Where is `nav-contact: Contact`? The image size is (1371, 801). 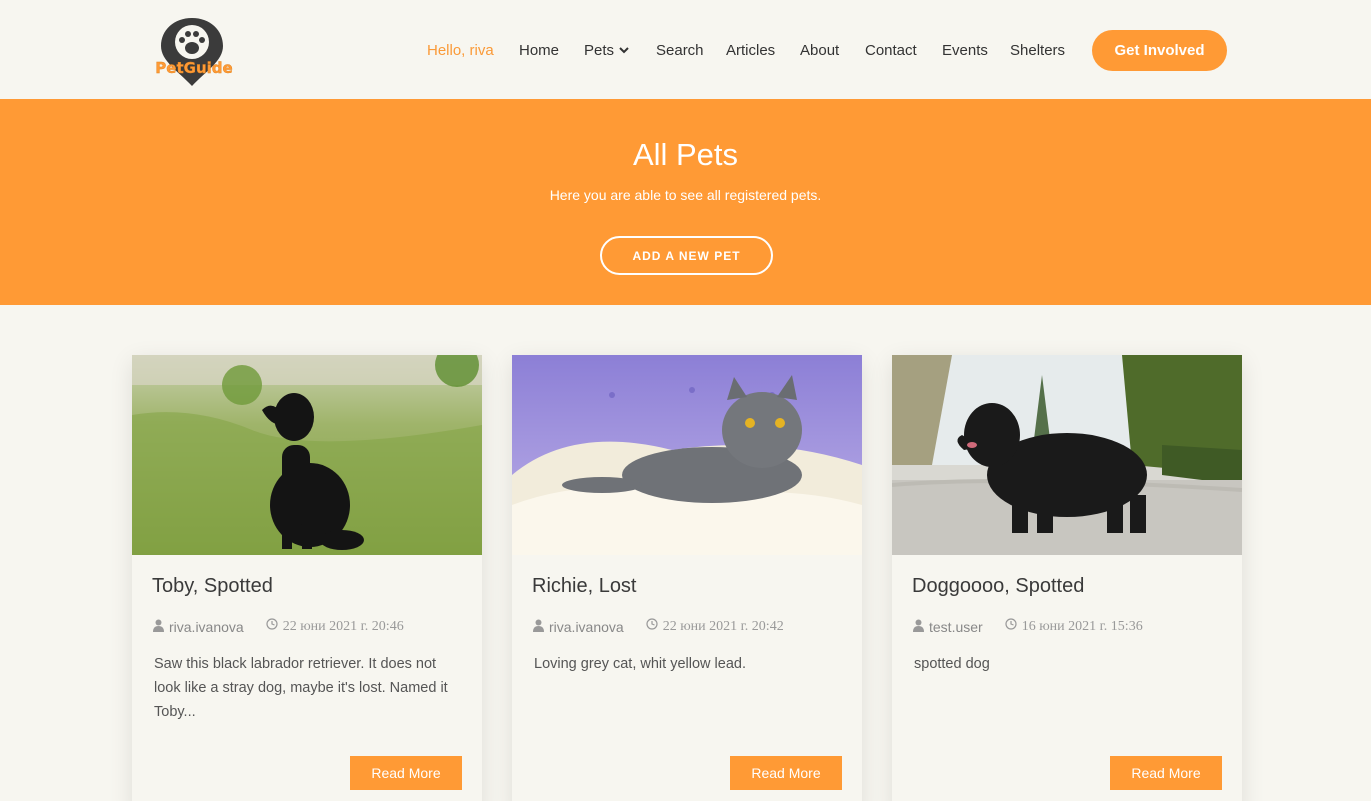 nav-contact: Contact is located at coordinates (891, 50).